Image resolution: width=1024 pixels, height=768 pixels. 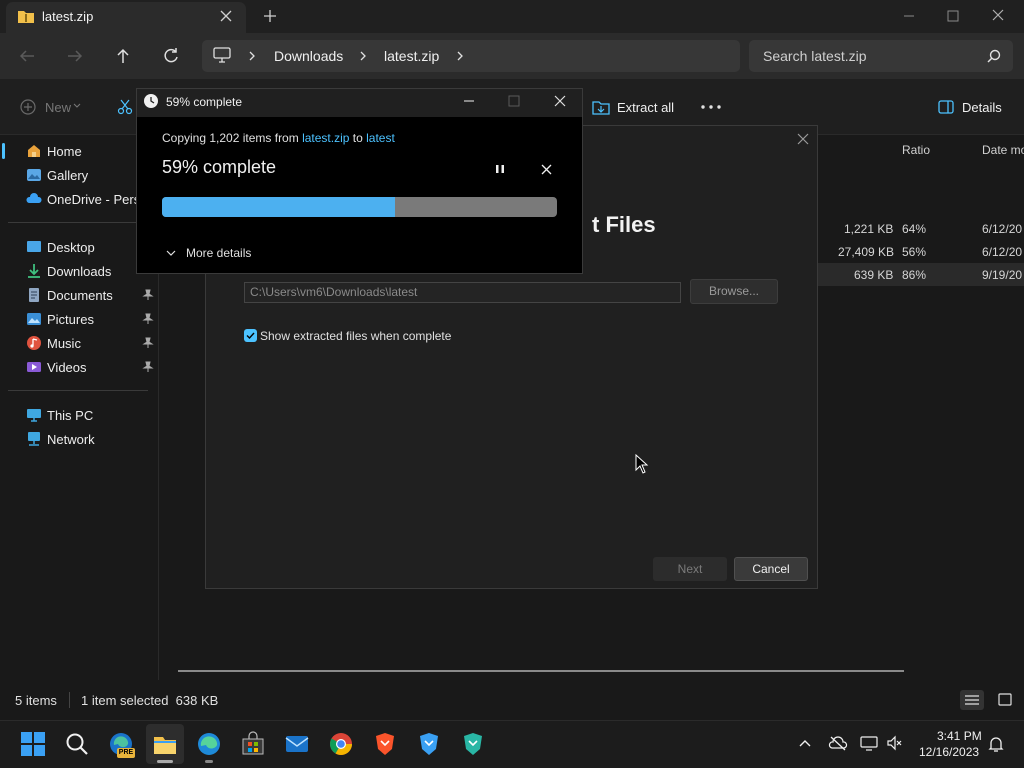 What do you see at coordinates (385, 744) in the screenshot?
I see `brave-icon` at bounding box center [385, 744].